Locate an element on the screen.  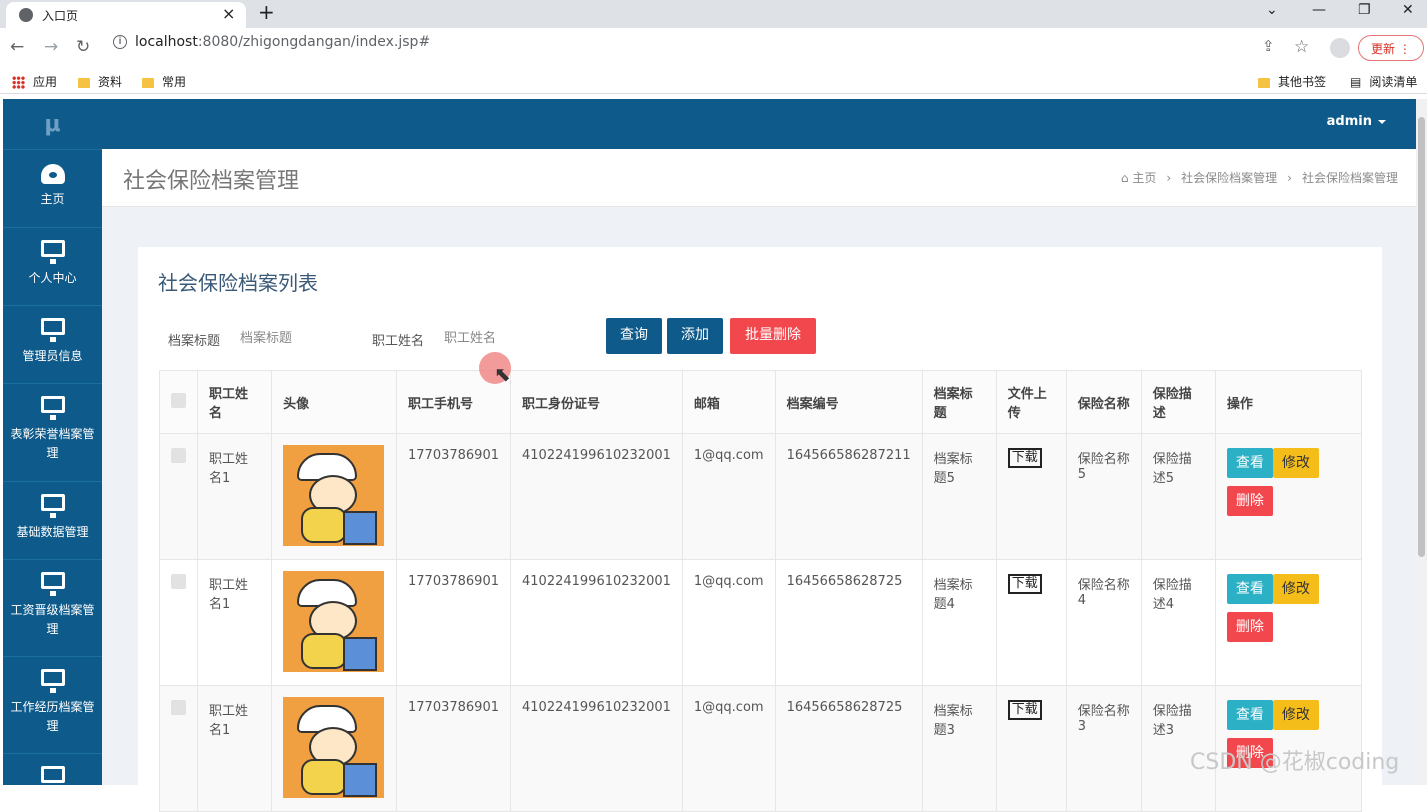
sidebar-item-salary: 工资晋级档案管理 is located at coordinates (52, 607).